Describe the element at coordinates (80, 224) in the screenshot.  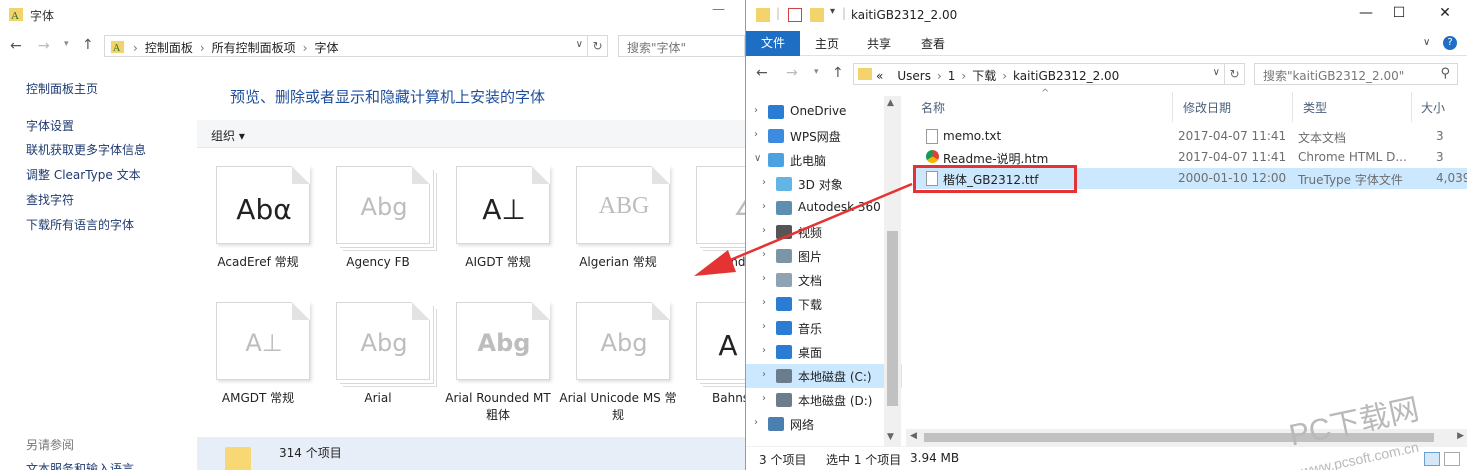
I see `sidebar-link-download-fonts: 下载所有语言的字体` at that location.